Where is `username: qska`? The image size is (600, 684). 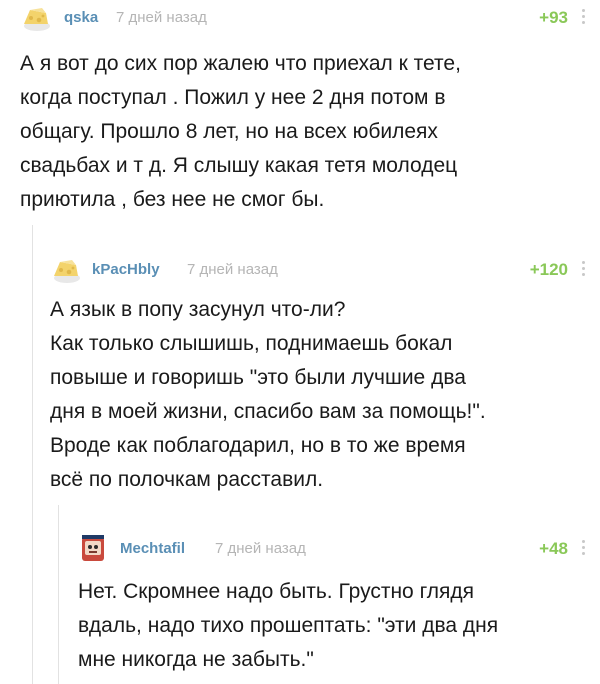 username: qska is located at coordinates (81, 17).